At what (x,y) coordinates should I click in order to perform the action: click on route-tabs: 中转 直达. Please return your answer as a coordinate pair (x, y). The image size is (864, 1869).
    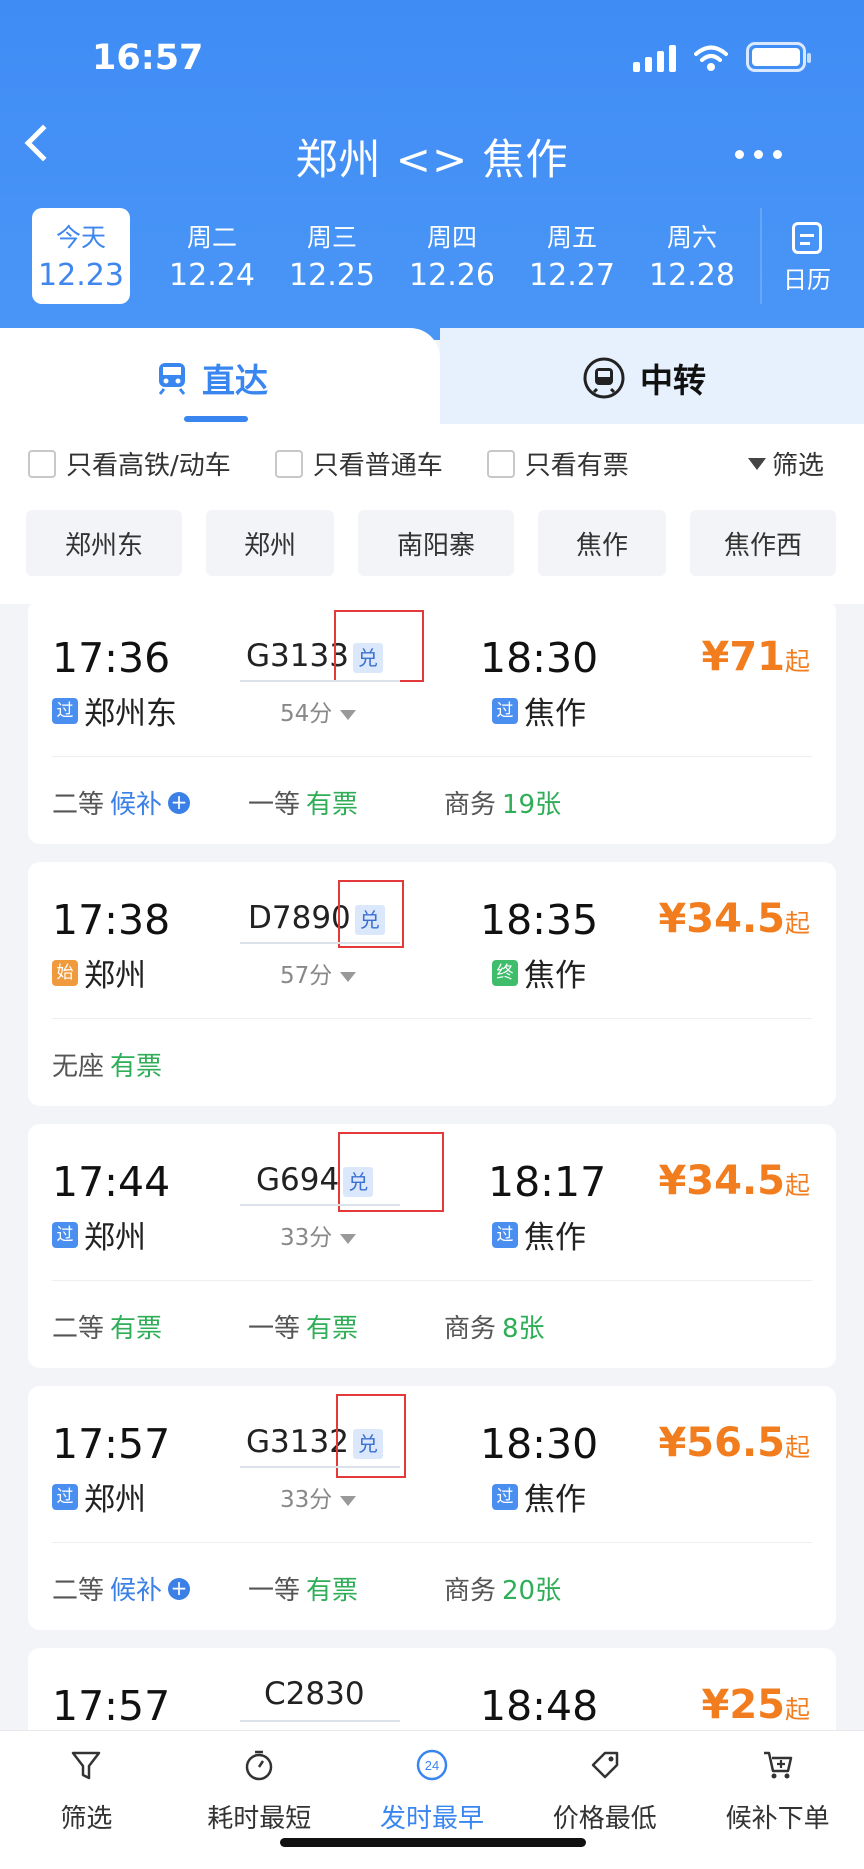
    Looking at the image, I should click on (432, 376).